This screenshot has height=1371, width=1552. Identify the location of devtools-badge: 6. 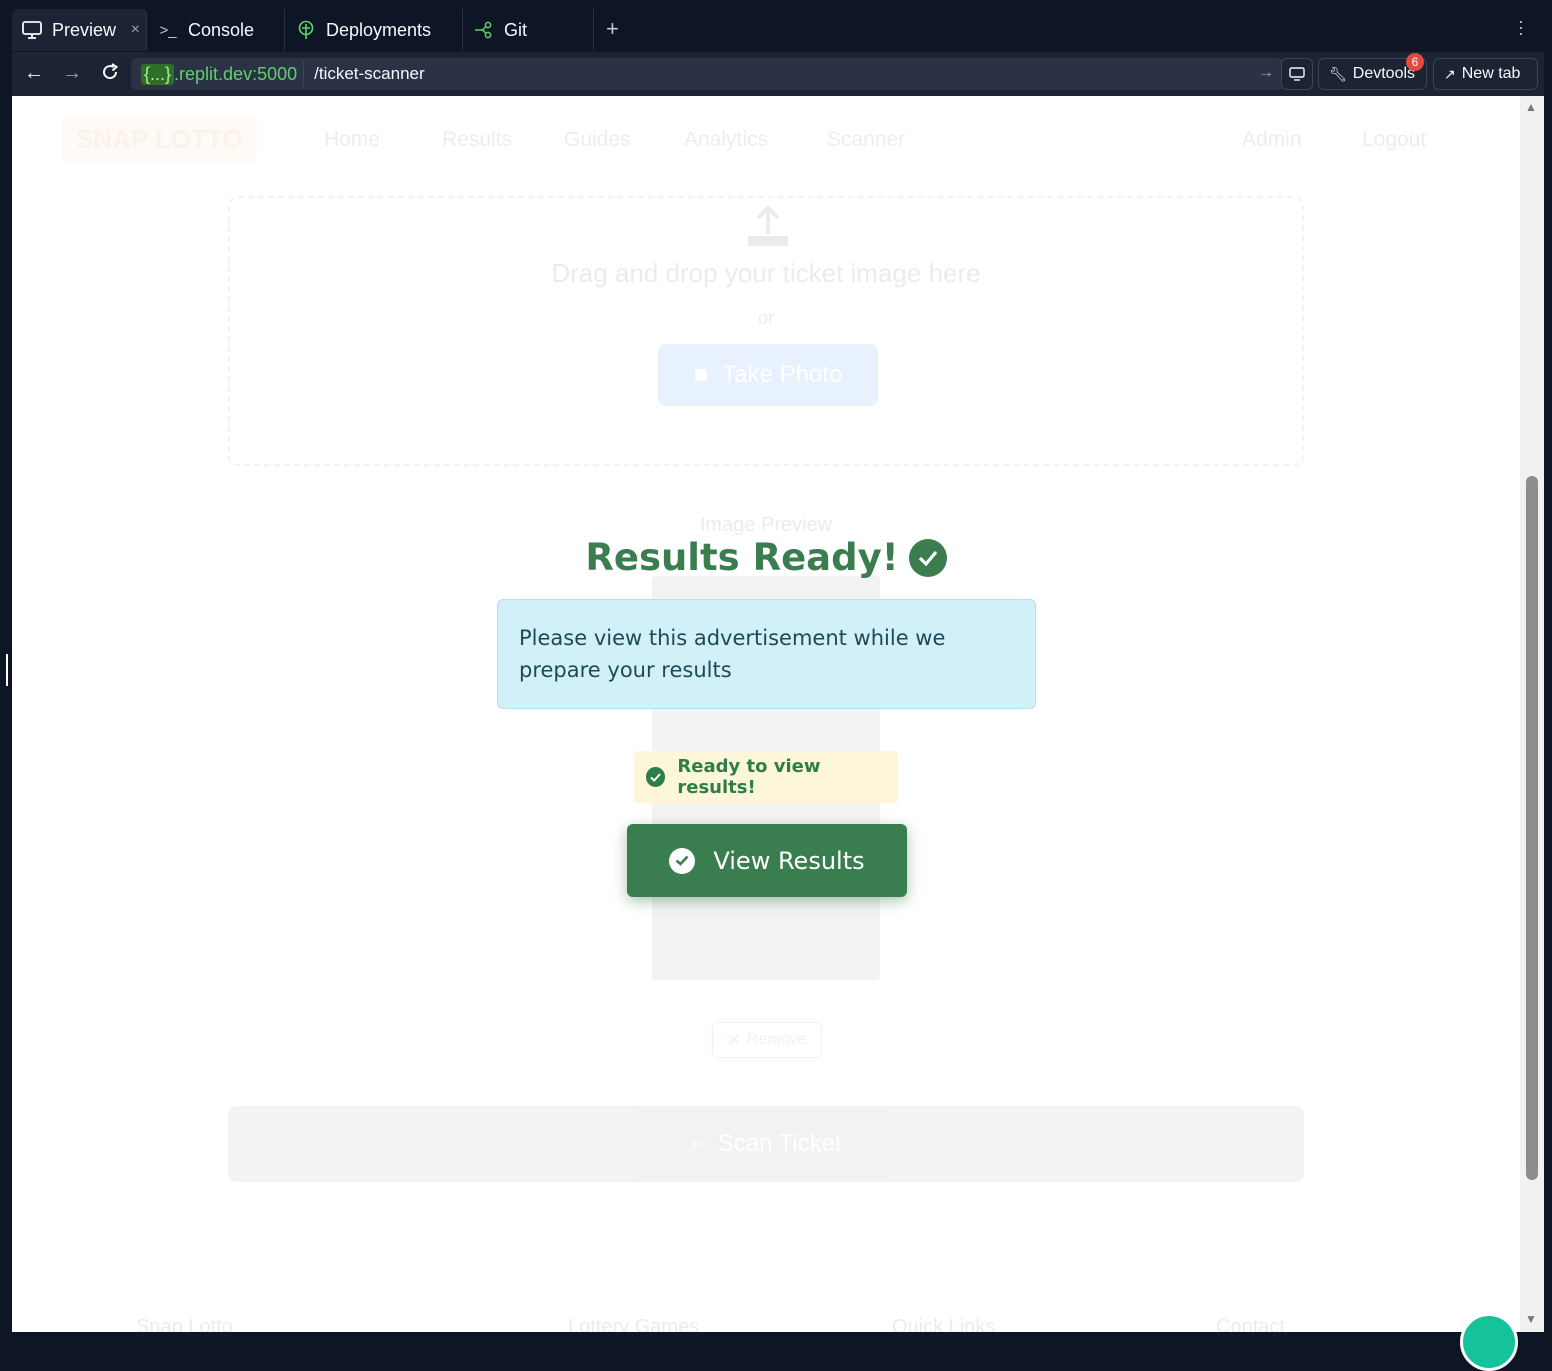
(1415, 62).